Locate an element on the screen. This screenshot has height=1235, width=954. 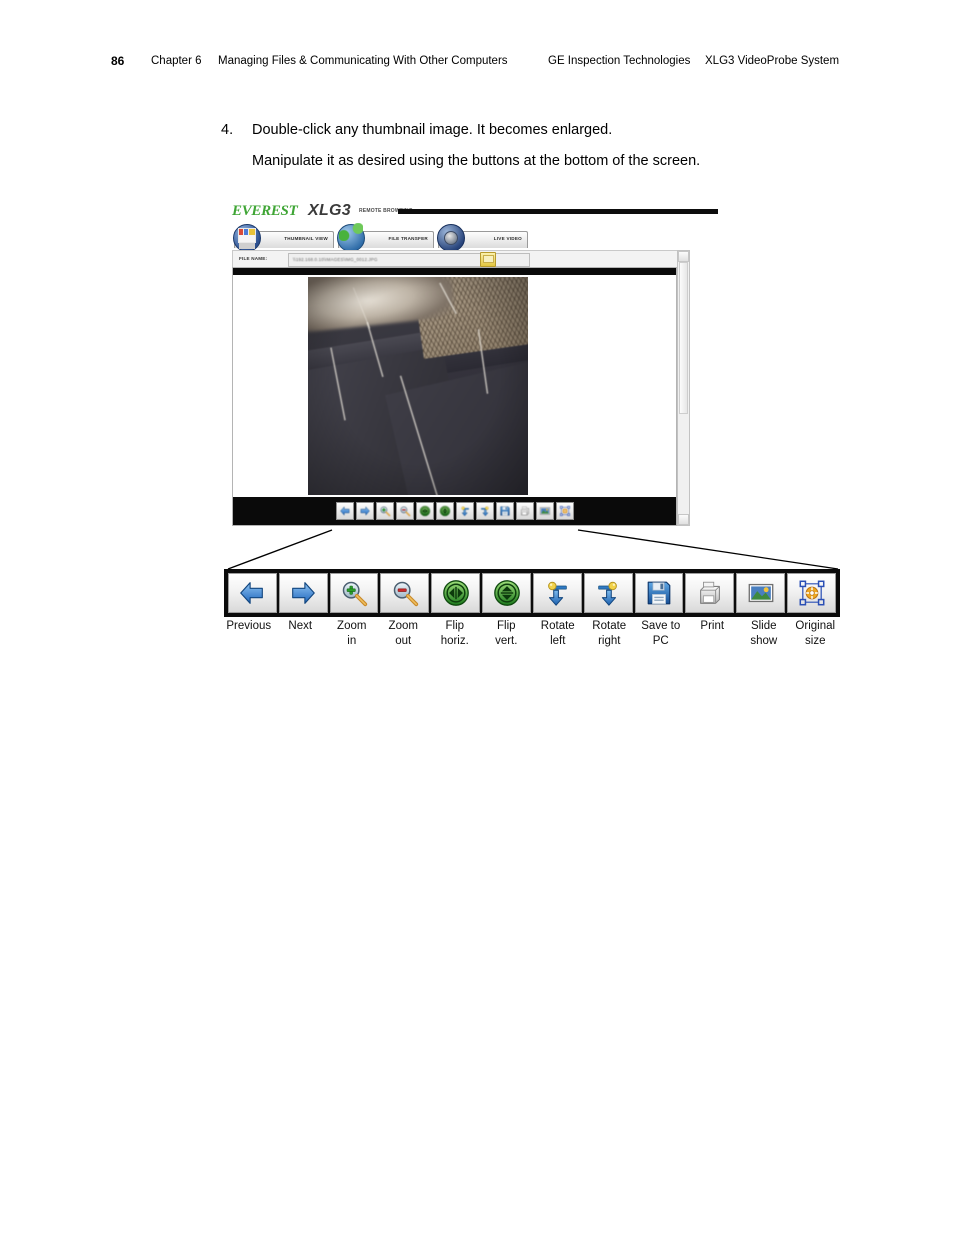
file-name-label: FILE NAME: is located at coordinates (253, 258).